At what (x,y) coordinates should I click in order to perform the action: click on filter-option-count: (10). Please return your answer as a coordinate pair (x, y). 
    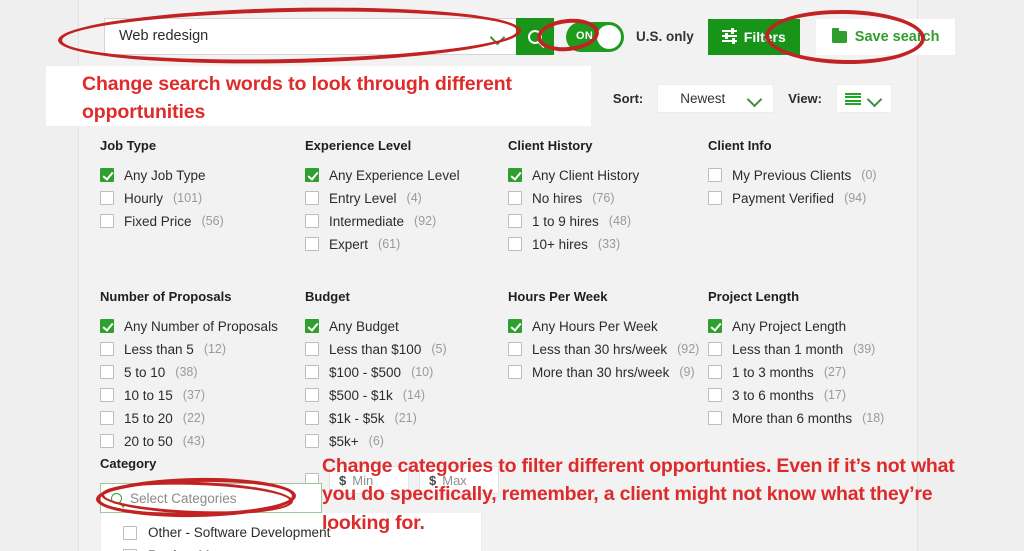
    Looking at the image, I should click on (422, 372).